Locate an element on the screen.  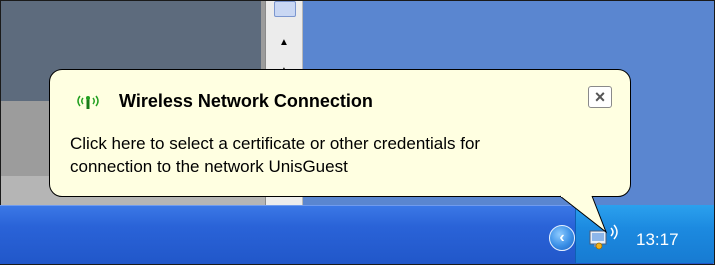
wireless-signal-icon is located at coordinates (88, 102).